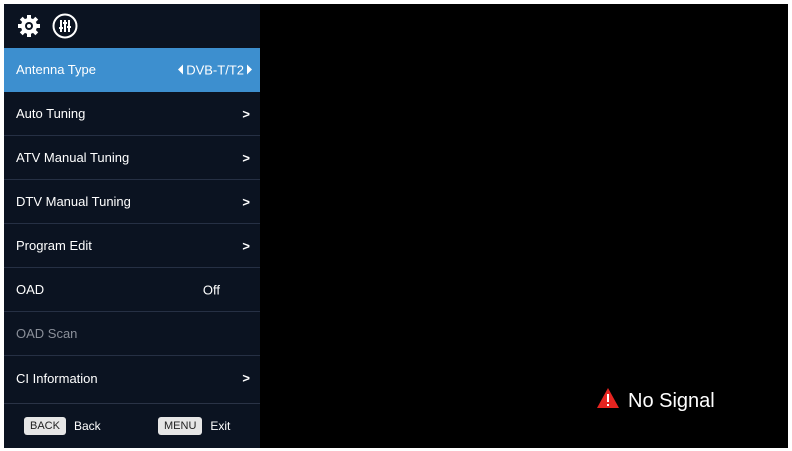 This screenshot has width=792, height=451. I want to click on no-signal-status: No Signal, so click(655, 401).